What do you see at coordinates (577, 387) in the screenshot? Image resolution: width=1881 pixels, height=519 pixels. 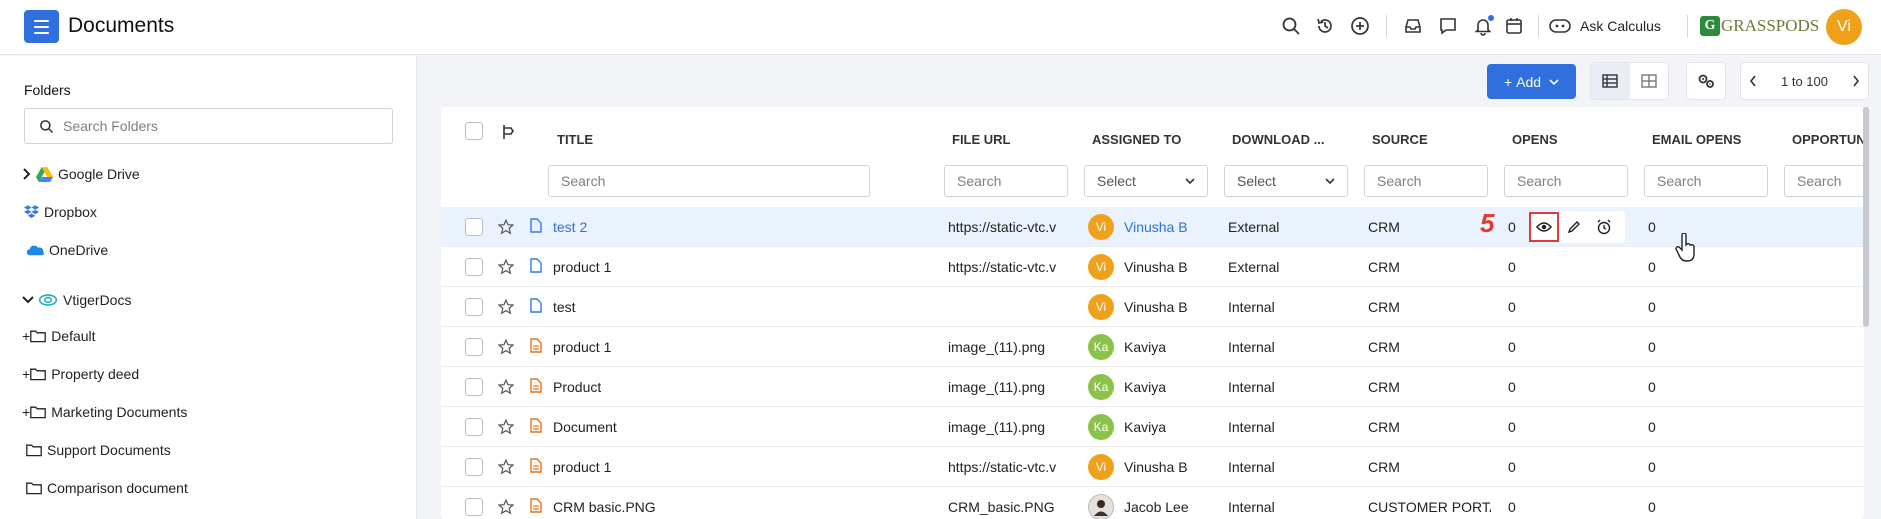 I see `row-title: Product` at bounding box center [577, 387].